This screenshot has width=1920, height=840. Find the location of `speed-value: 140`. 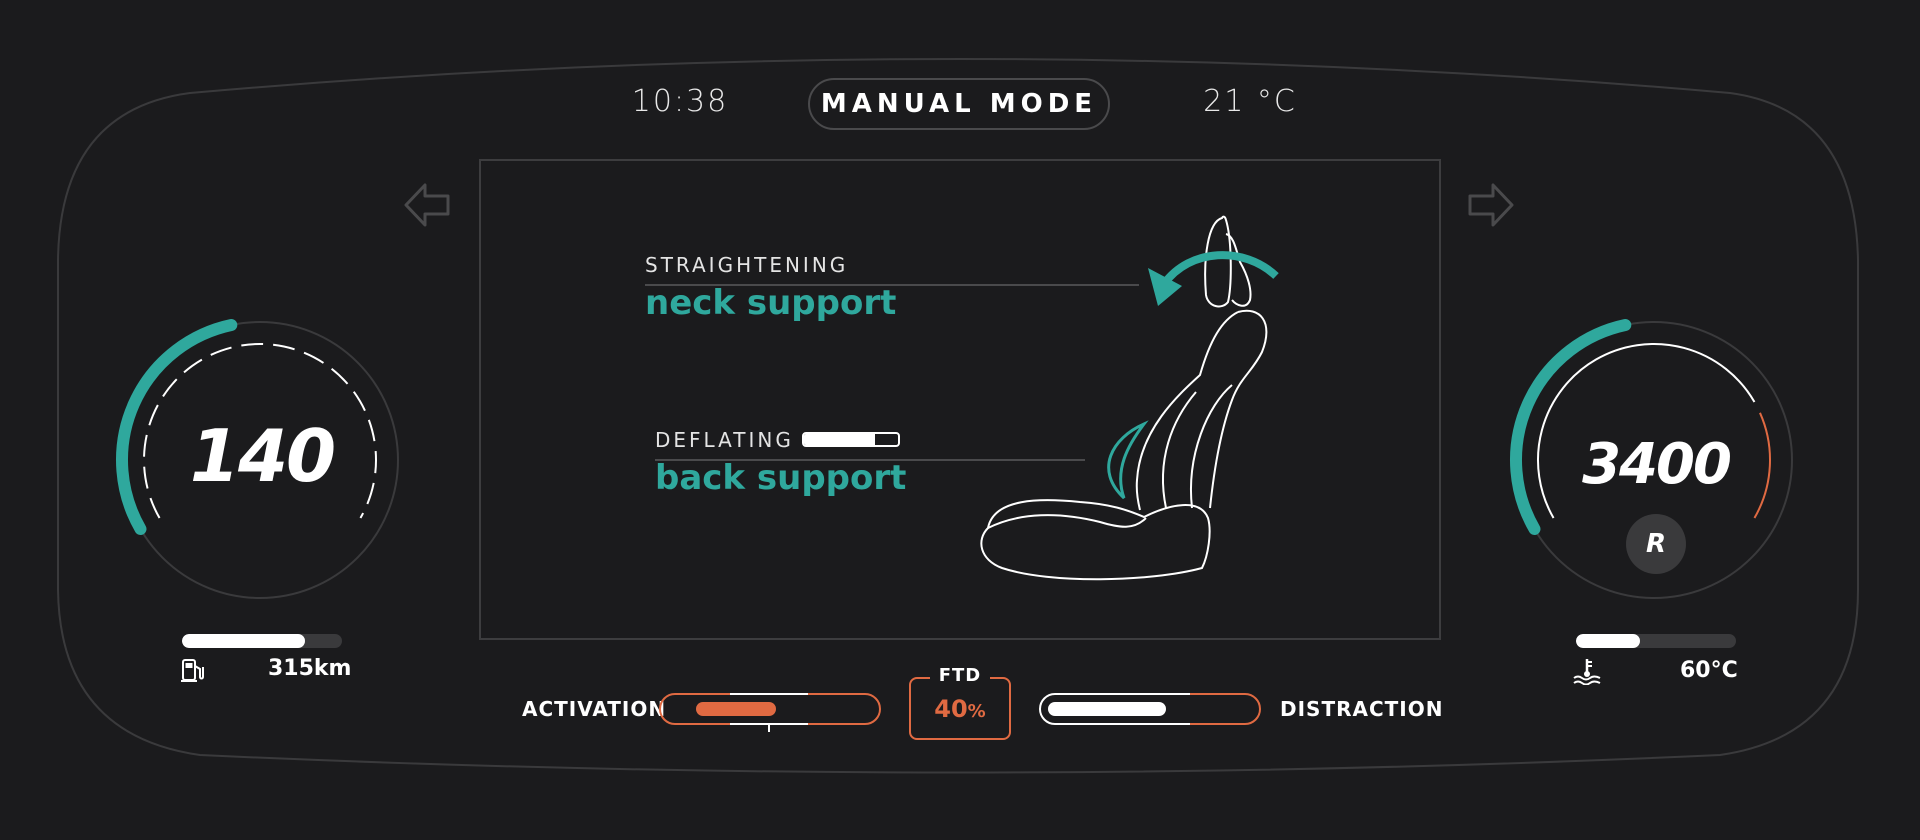

speed-value: 140 is located at coordinates (262, 456).